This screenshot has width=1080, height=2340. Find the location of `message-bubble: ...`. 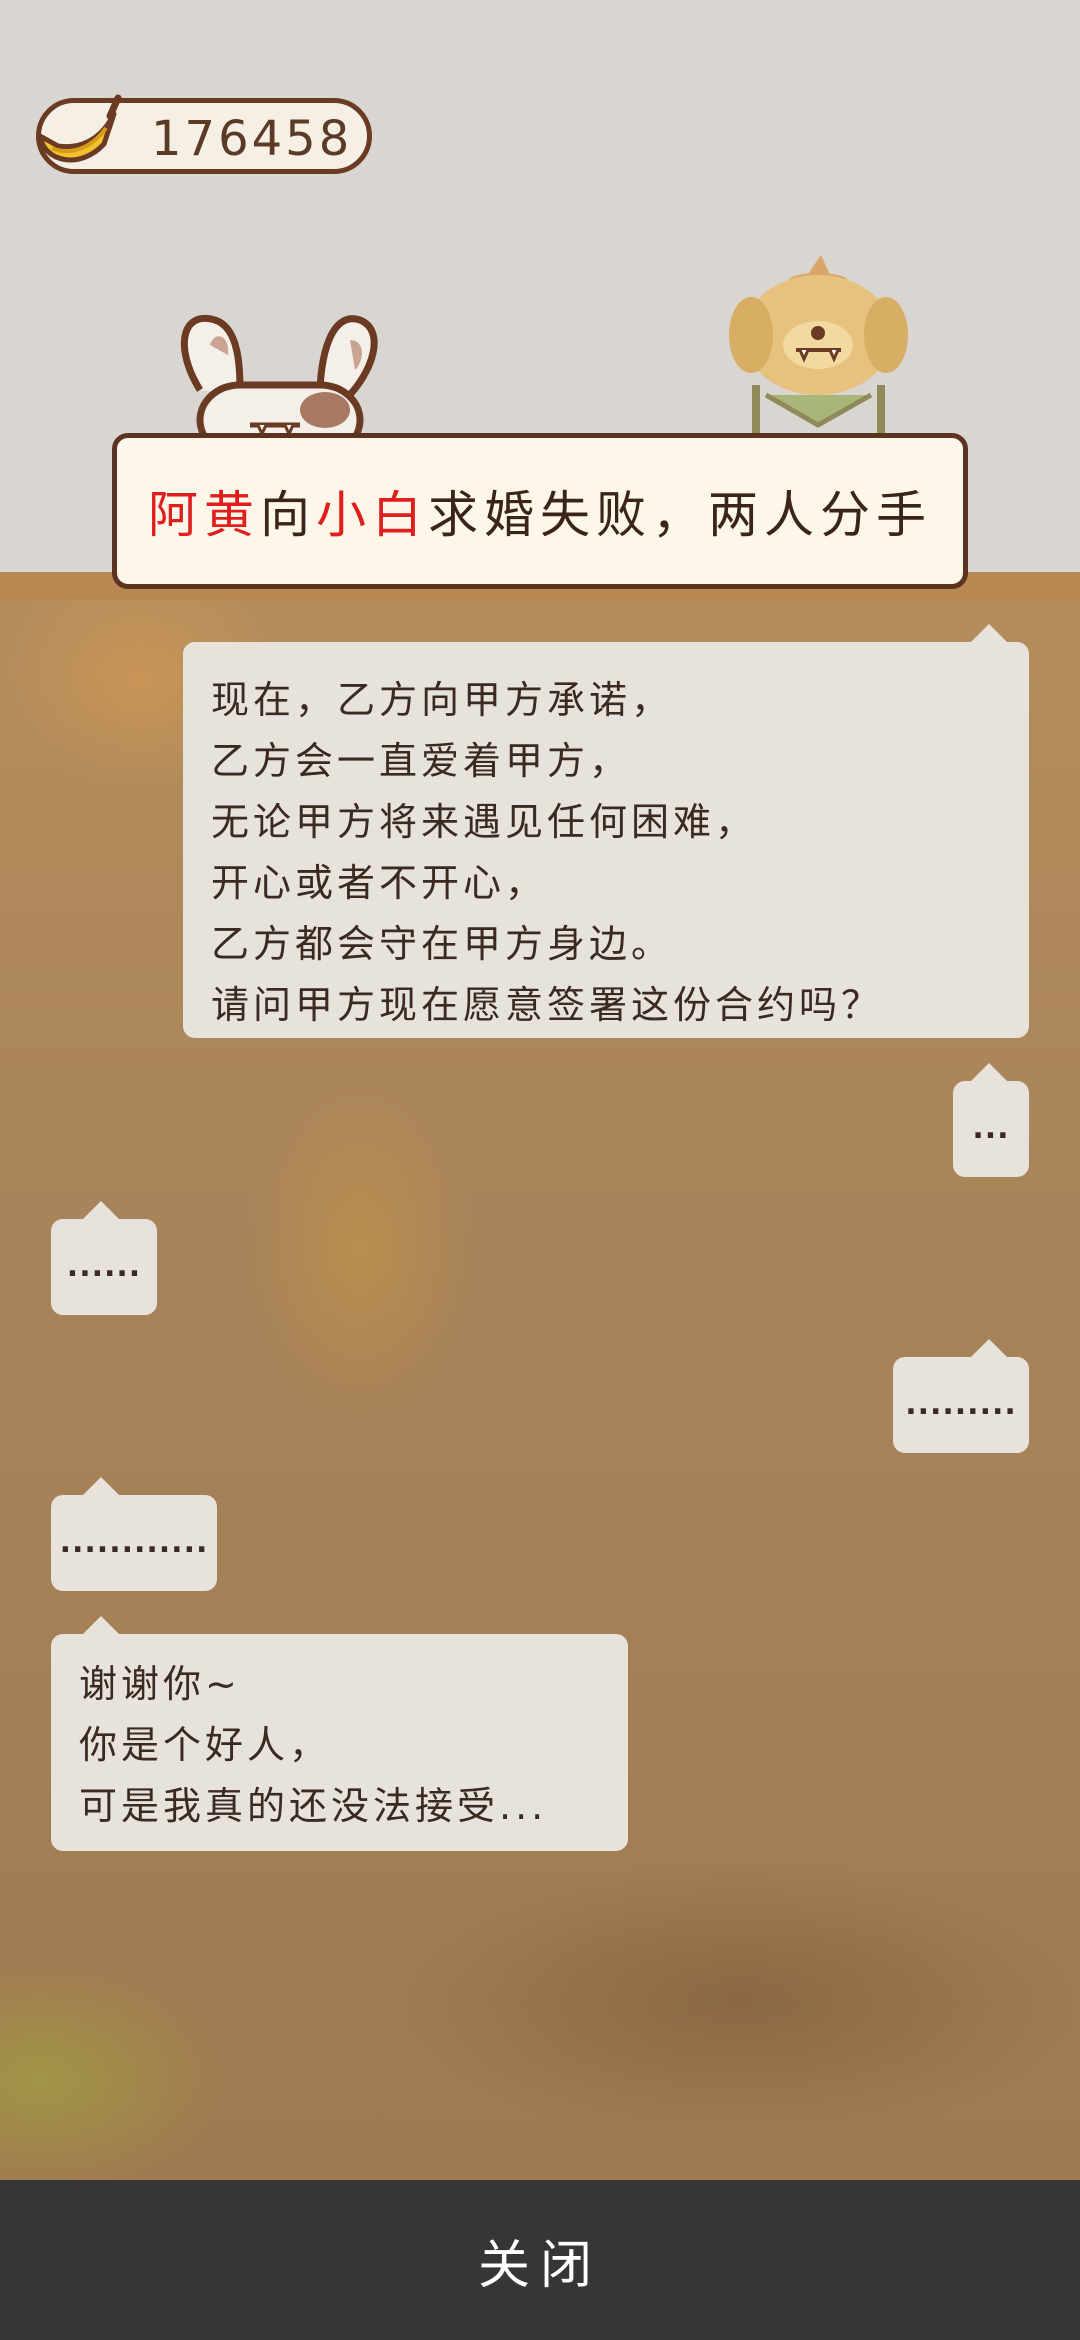

message-bubble: ... is located at coordinates (991, 1120).